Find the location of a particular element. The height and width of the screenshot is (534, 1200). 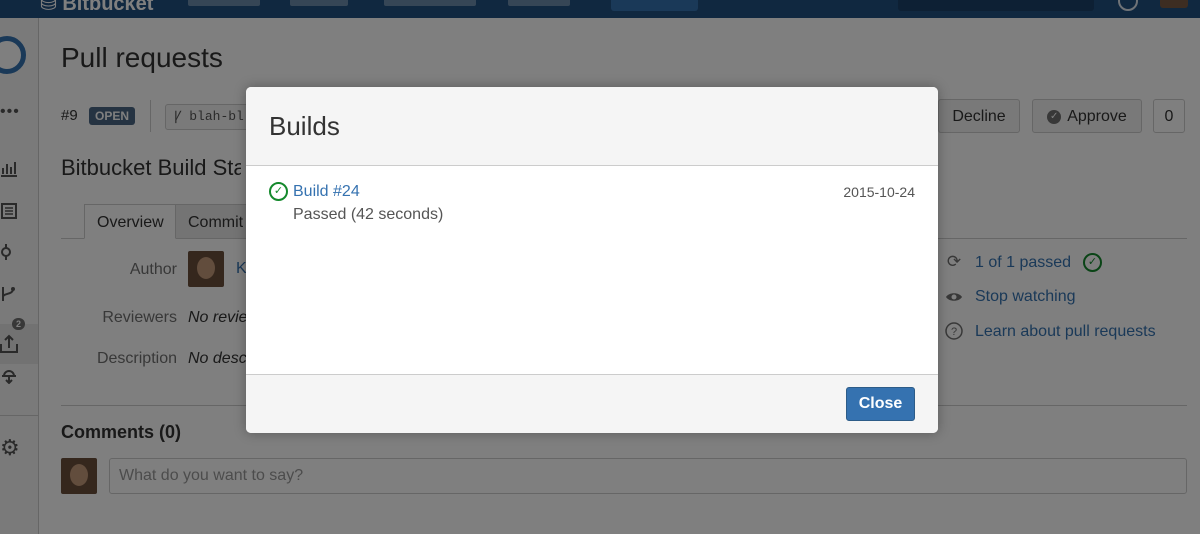

build-date: 2015-10-24 is located at coordinates (879, 192).